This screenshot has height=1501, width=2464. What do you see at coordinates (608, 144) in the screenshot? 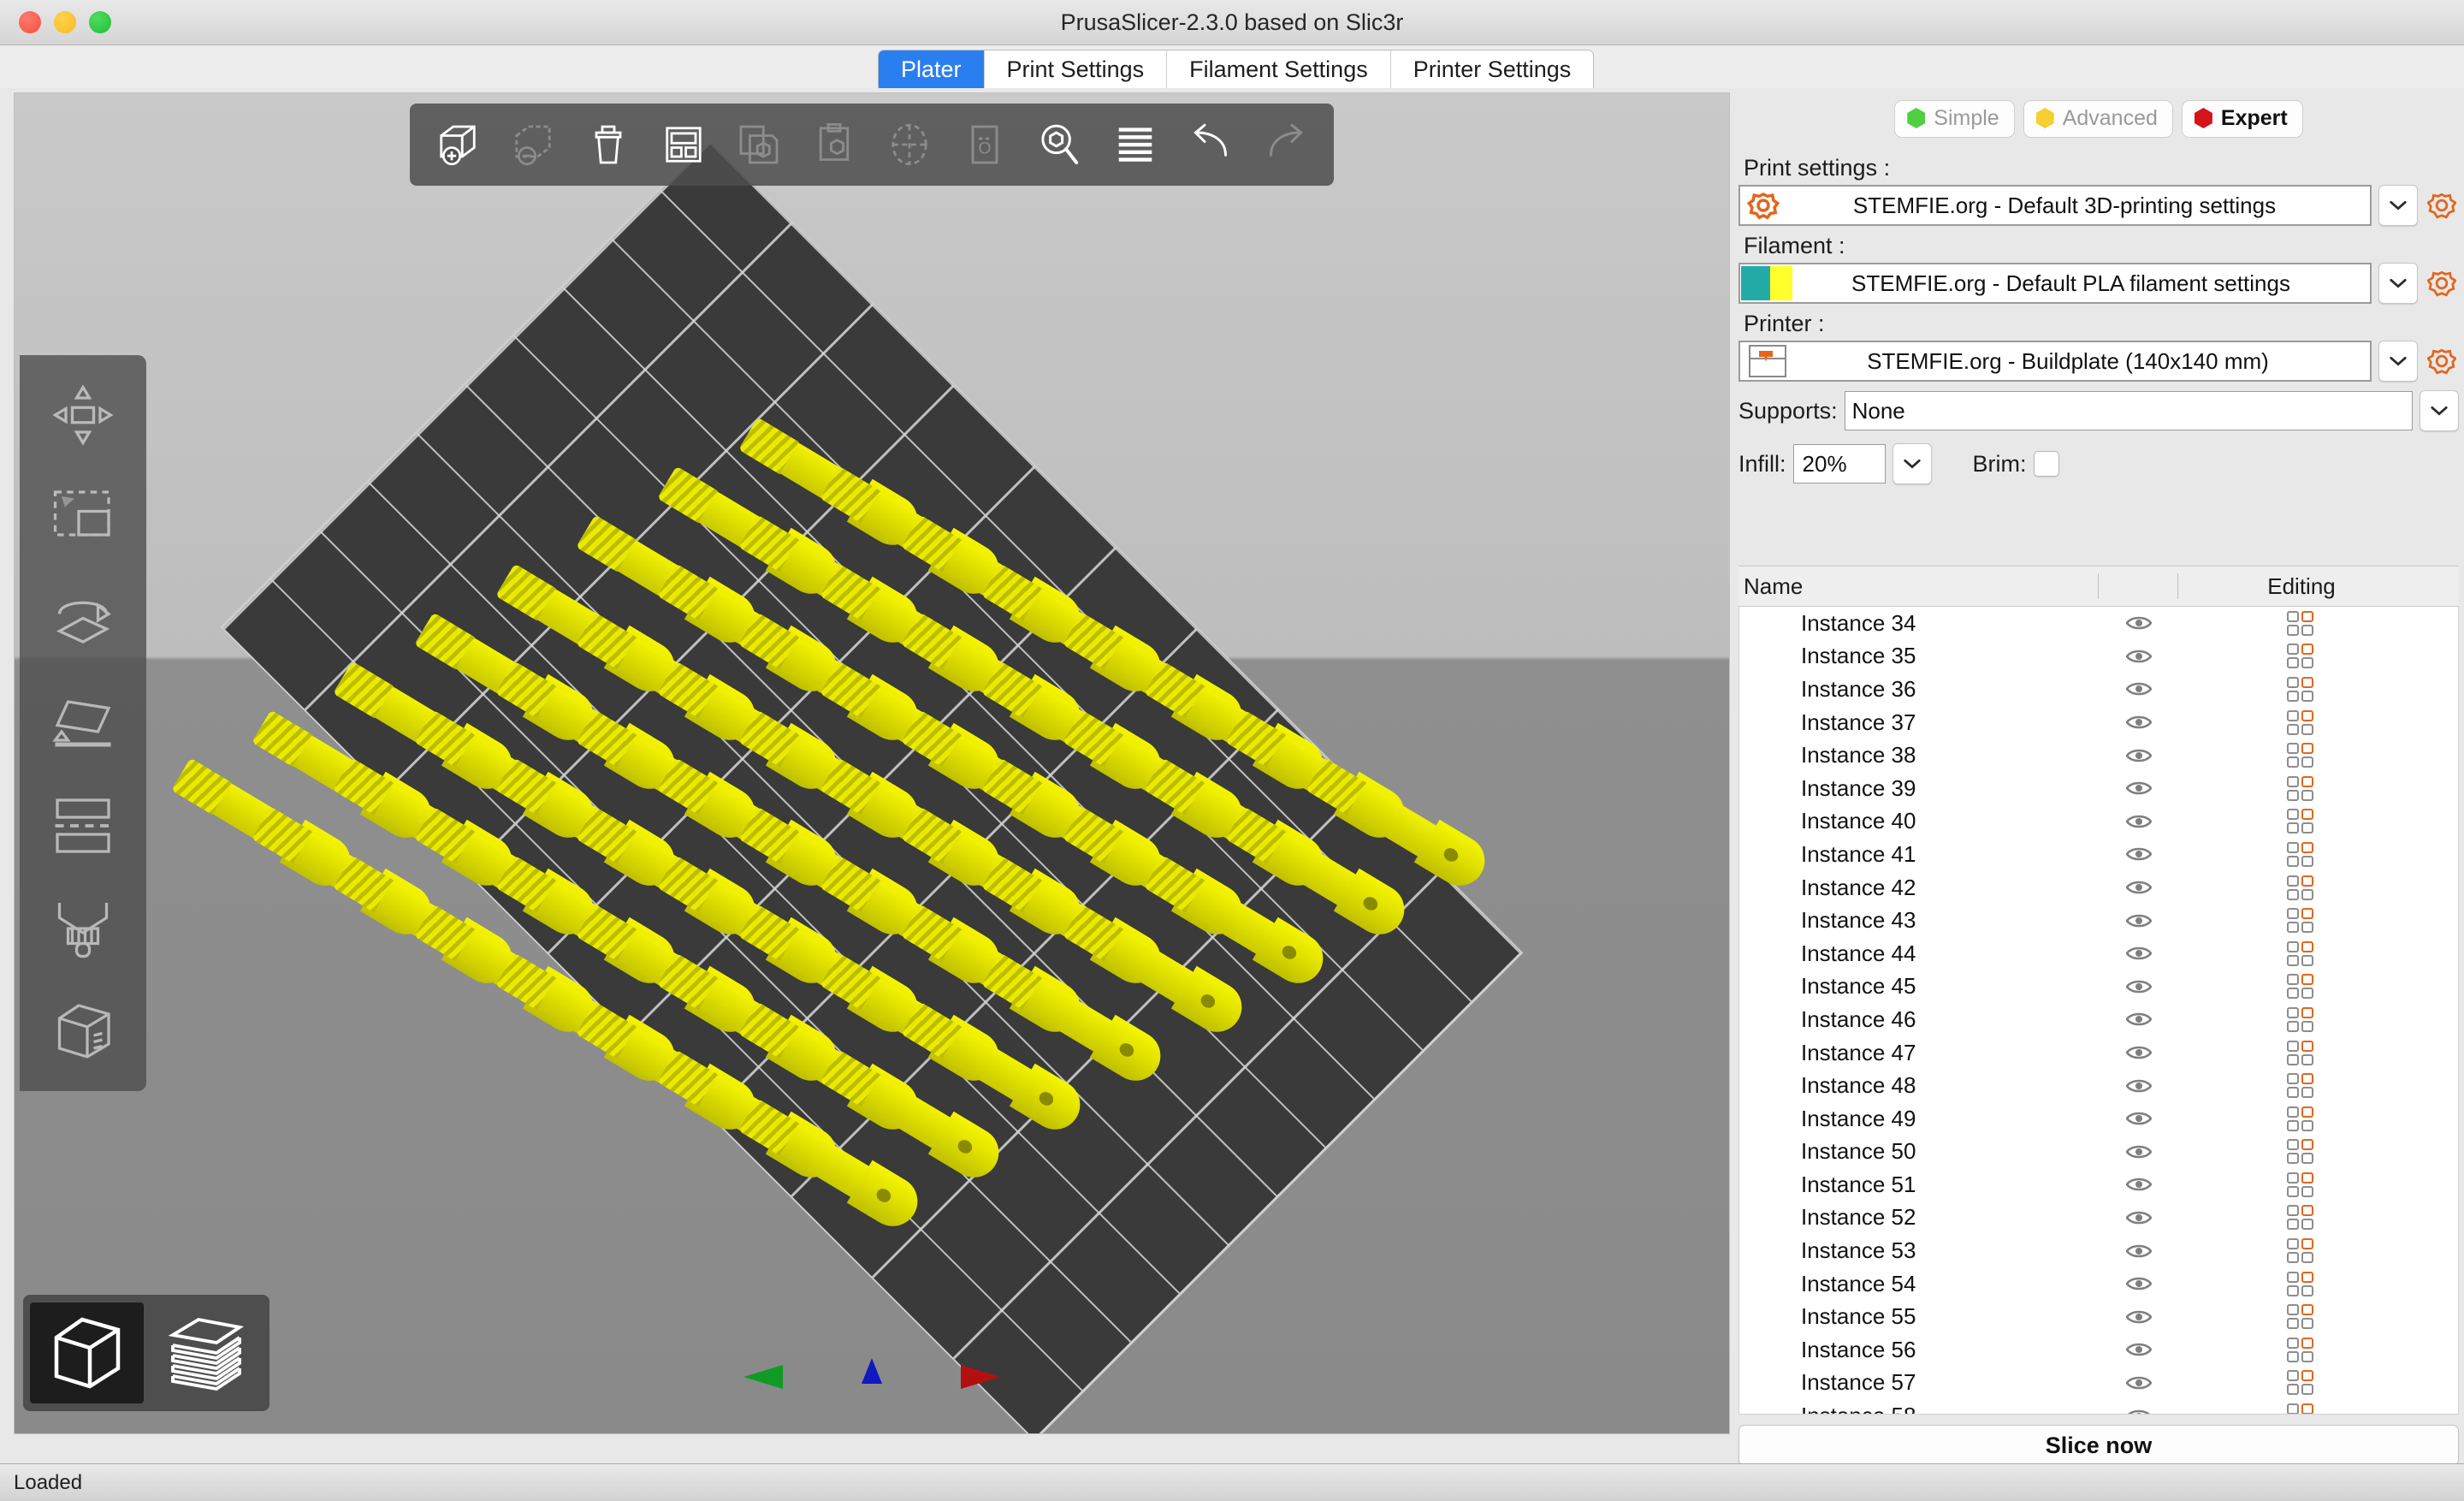
I see `delete-all-icon` at bounding box center [608, 144].